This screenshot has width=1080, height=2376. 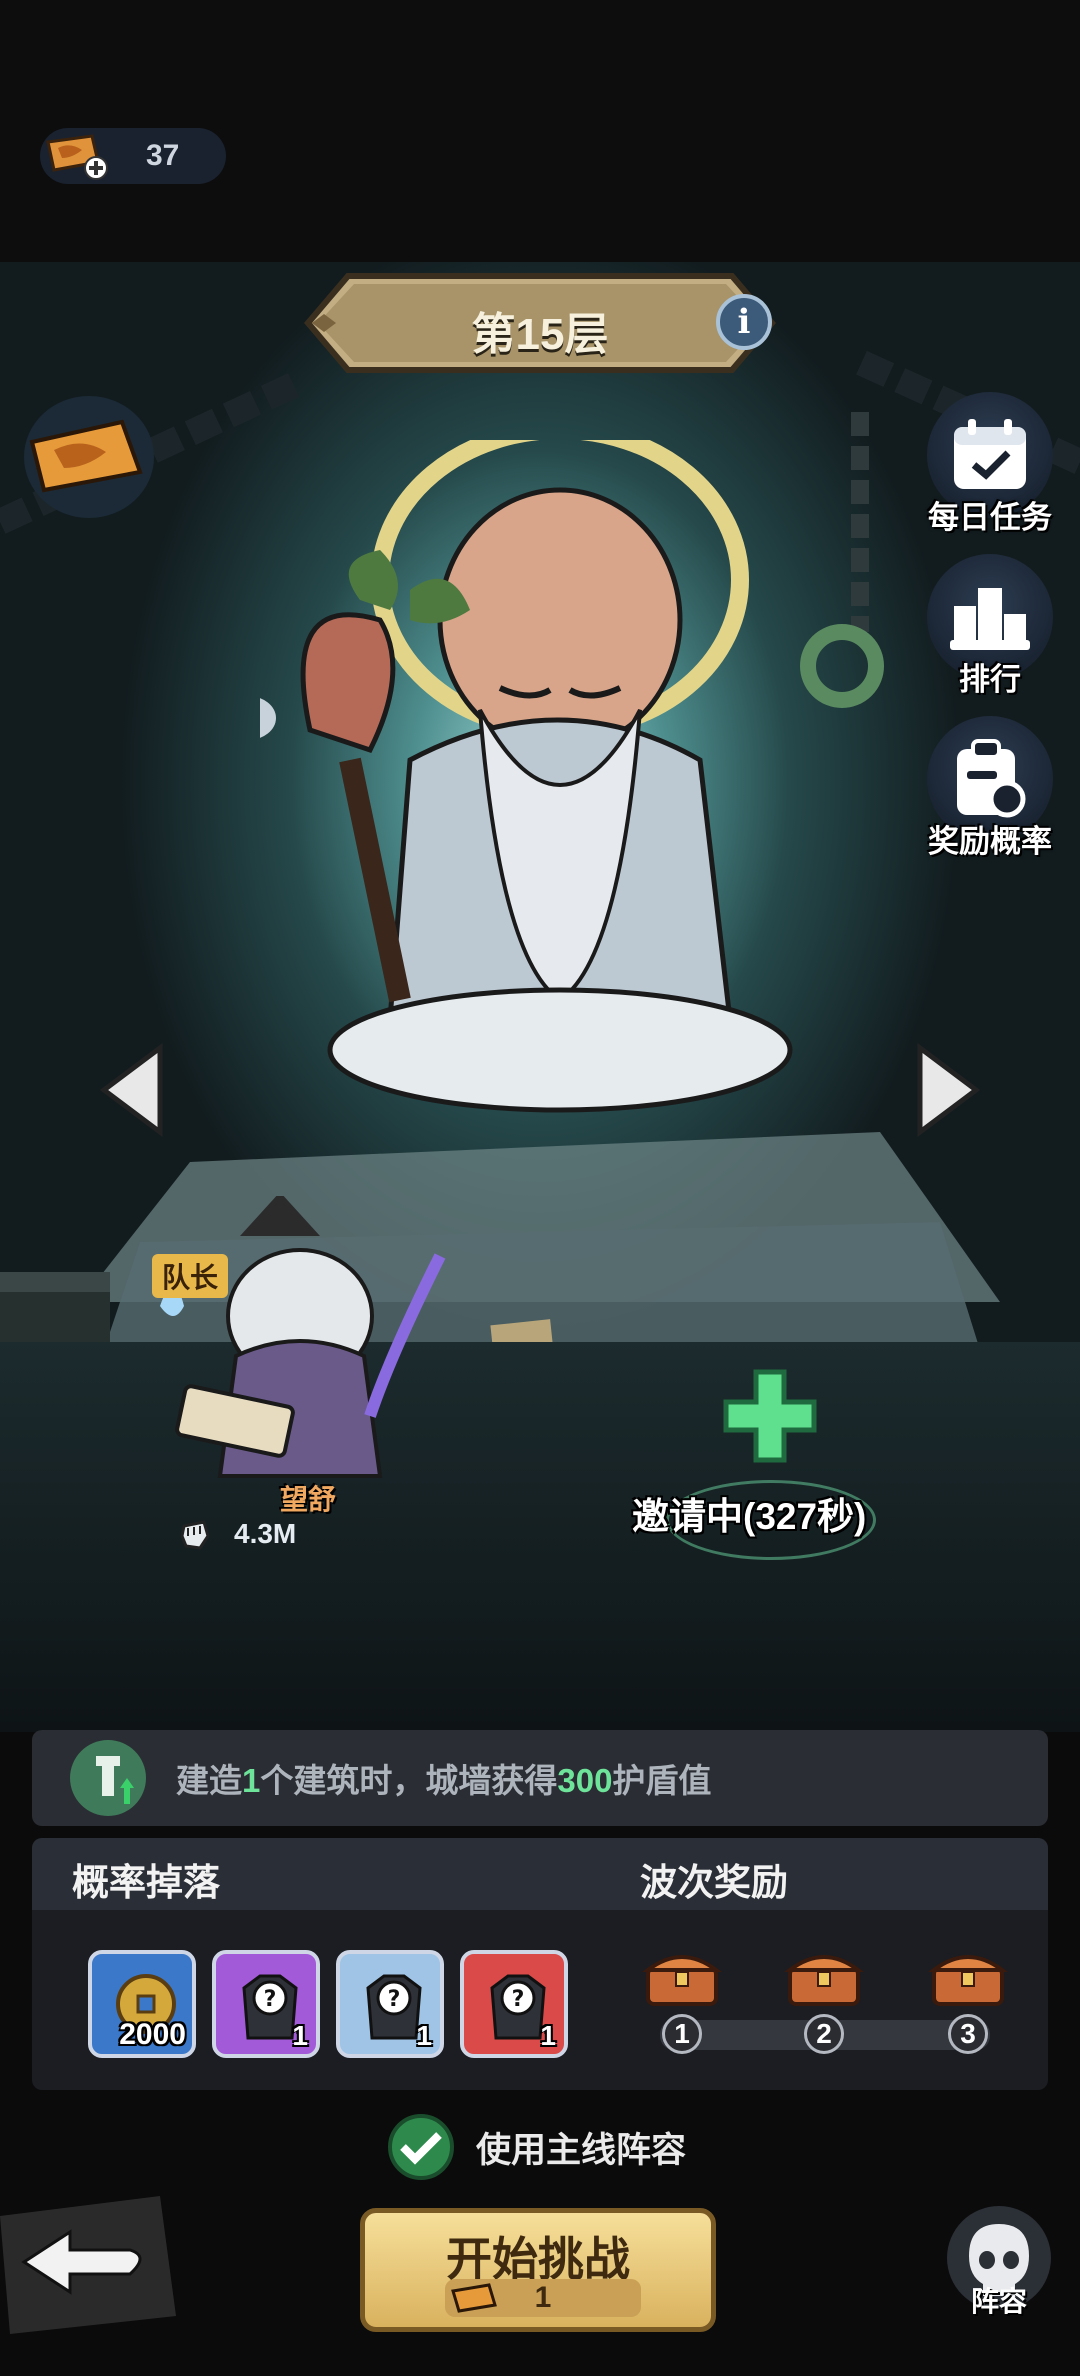 I want to click on drop-item-armor-purple: ? 1, so click(x=266, y=2004).